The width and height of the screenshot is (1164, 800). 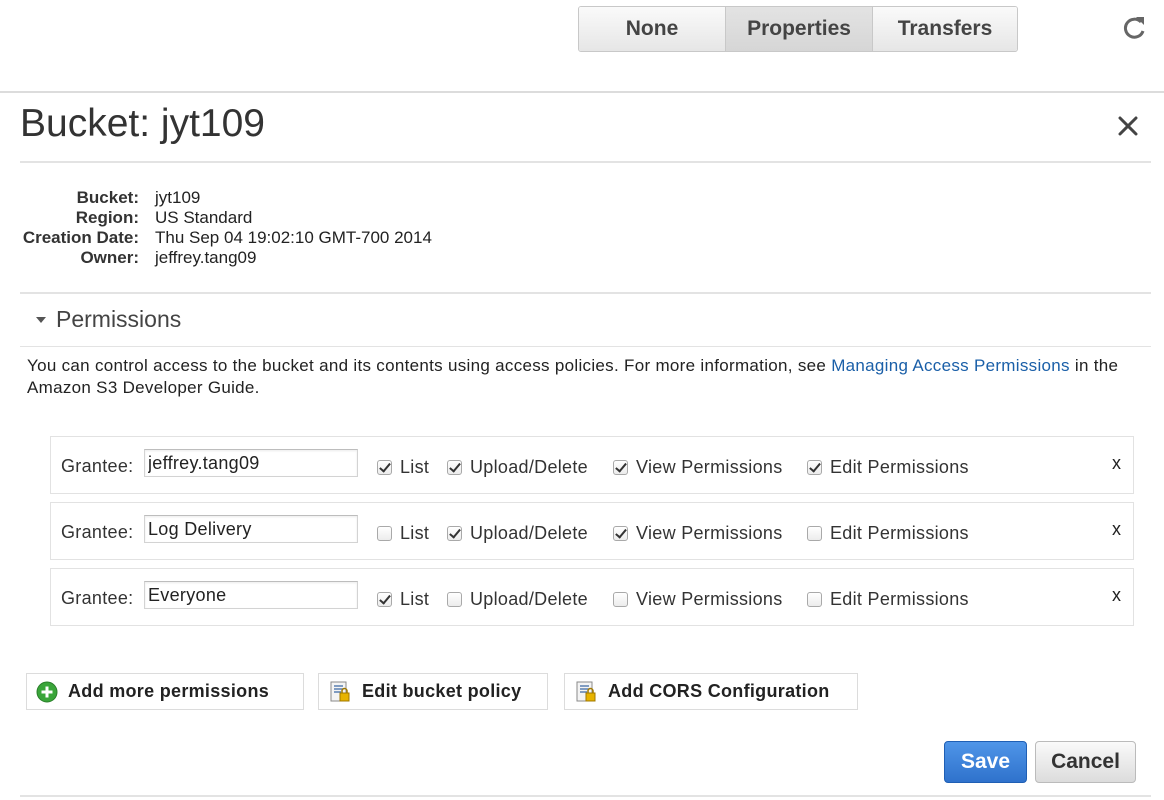 I want to click on close-icon, so click(x=1128, y=126).